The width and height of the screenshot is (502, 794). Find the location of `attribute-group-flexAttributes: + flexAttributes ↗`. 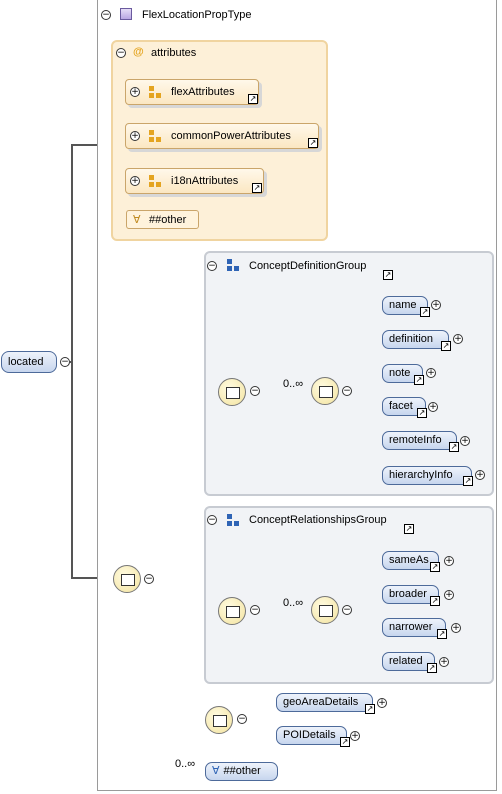

attribute-group-flexAttributes: + flexAttributes ↗ is located at coordinates (192, 92).